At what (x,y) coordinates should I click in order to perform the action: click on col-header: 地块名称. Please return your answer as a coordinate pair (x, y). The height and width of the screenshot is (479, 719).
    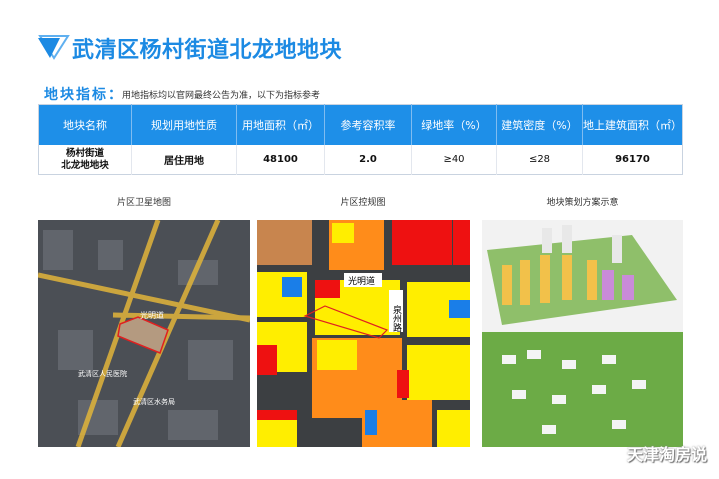
    Looking at the image, I should click on (85, 124).